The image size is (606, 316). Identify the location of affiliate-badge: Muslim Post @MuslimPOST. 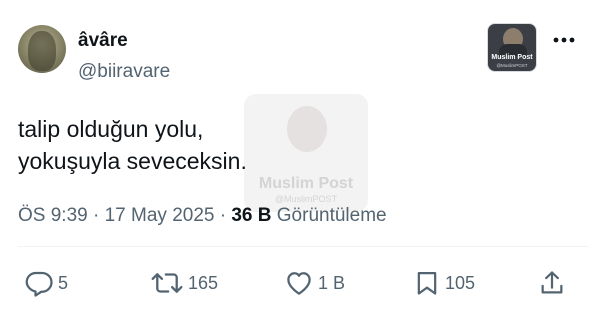
(512, 47).